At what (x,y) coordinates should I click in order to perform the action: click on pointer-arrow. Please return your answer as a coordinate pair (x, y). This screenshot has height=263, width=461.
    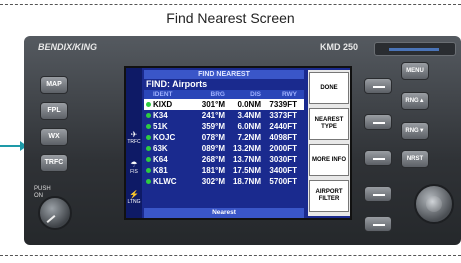
    Looking at the image, I should click on (11, 146).